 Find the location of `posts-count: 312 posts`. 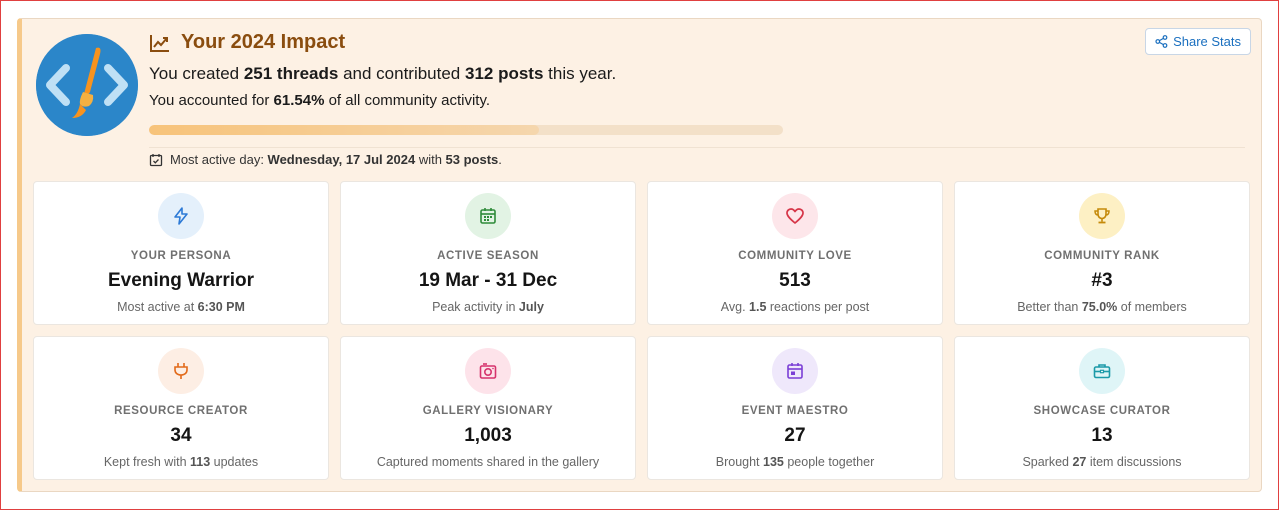

posts-count: 312 posts is located at coordinates (504, 73).